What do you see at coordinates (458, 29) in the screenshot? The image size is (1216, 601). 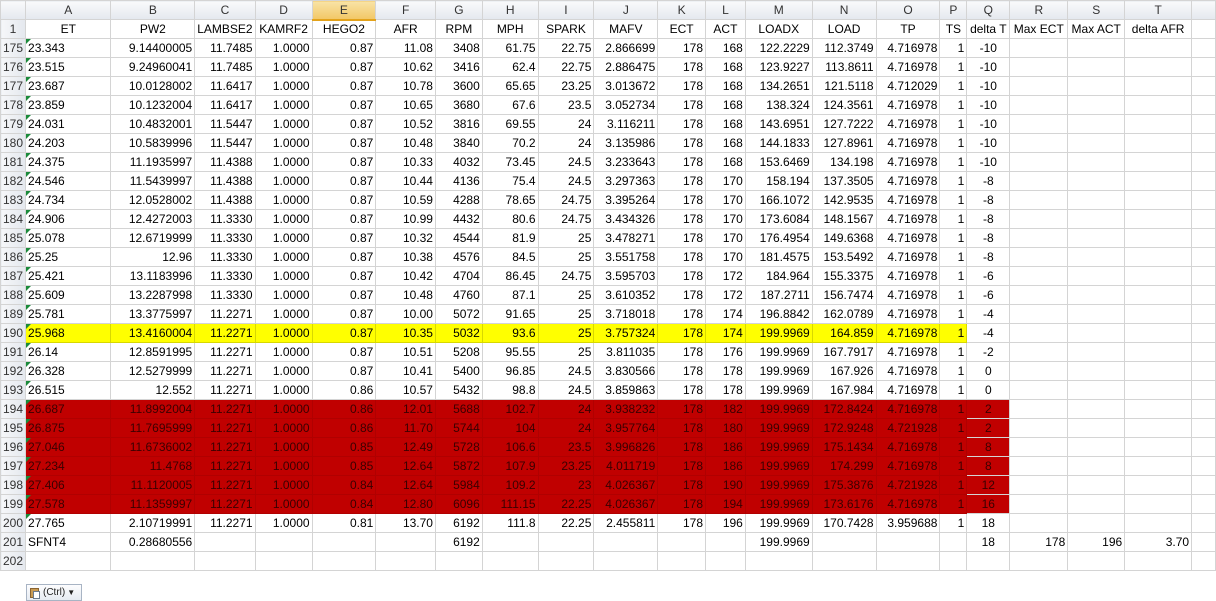 I see `header-cell: RPM` at bounding box center [458, 29].